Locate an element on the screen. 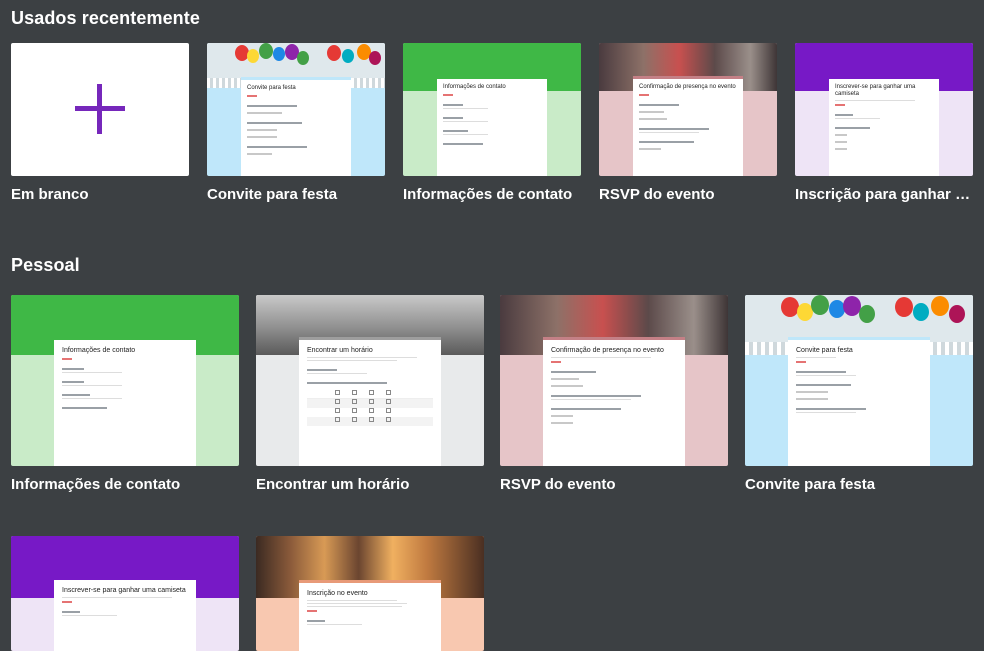  template-label: Encontrar um horário is located at coordinates (333, 484).